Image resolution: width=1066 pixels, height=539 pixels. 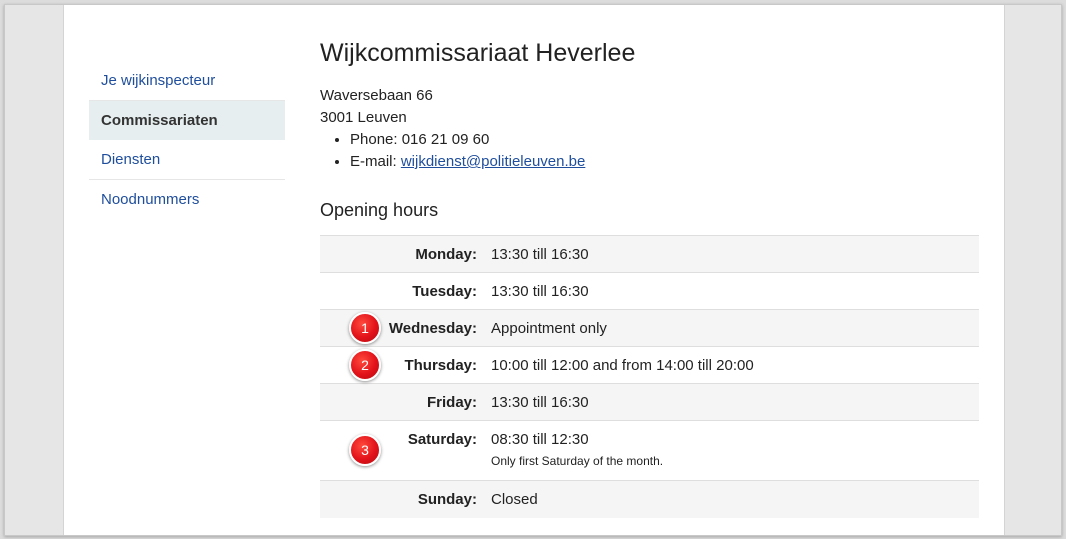 I want to click on time-value-text: 08:30 till 12:30, so click(x=540, y=439).